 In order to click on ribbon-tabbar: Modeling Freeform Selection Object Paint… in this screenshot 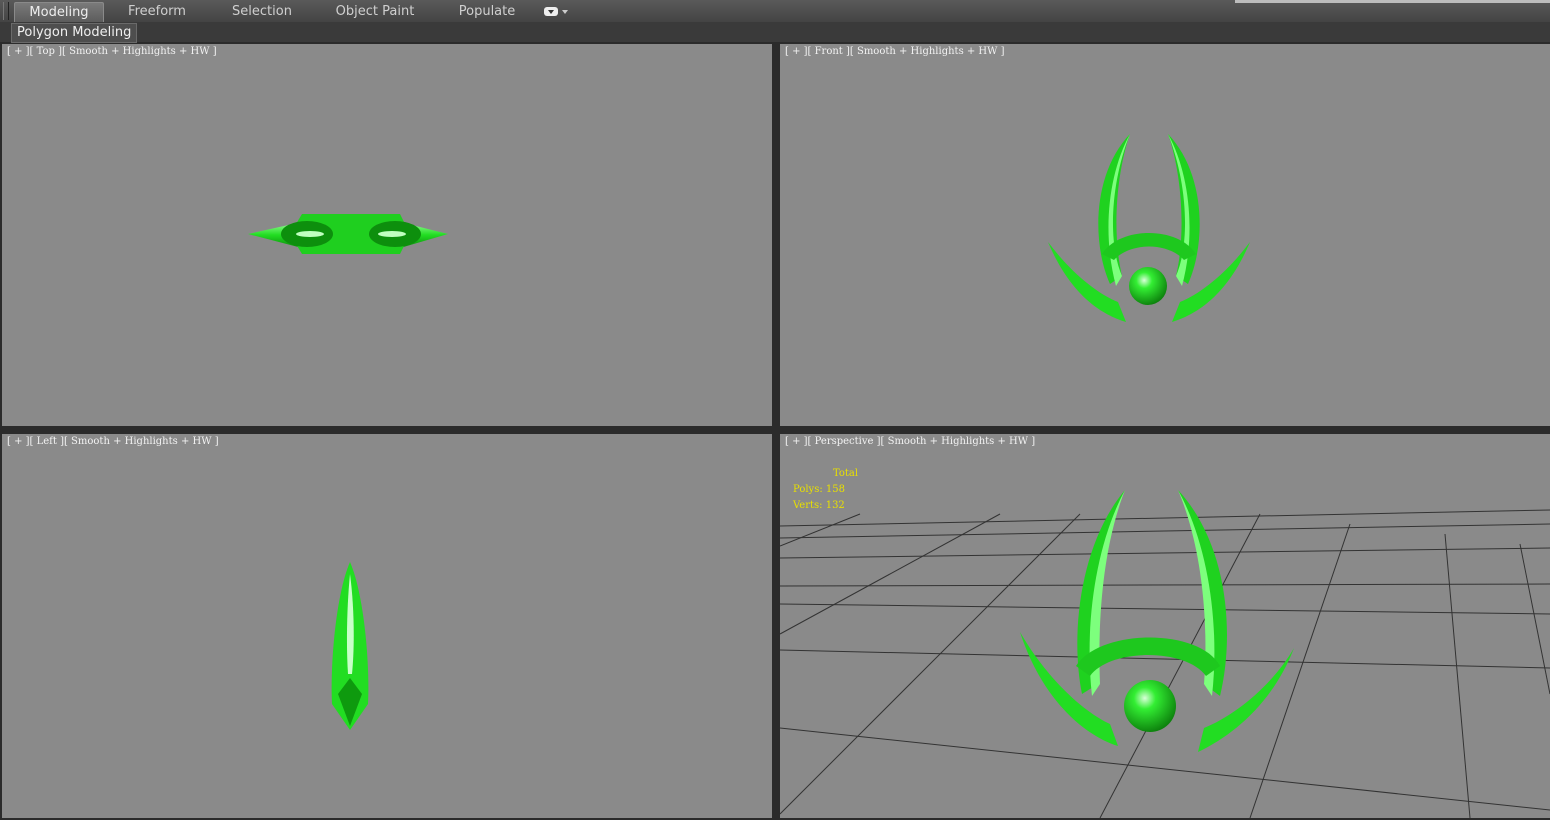, I will do `click(775, 11)`.